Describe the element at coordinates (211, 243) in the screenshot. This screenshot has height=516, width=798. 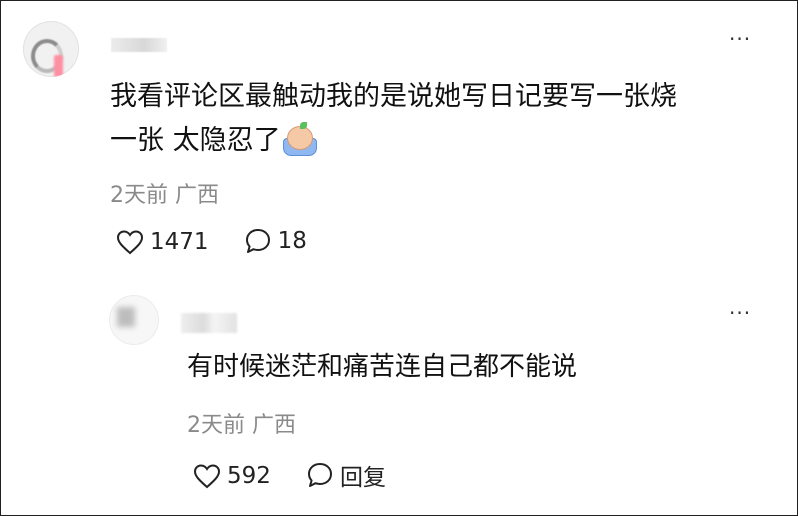
I see `comment-actions: 1471 18` at that location.